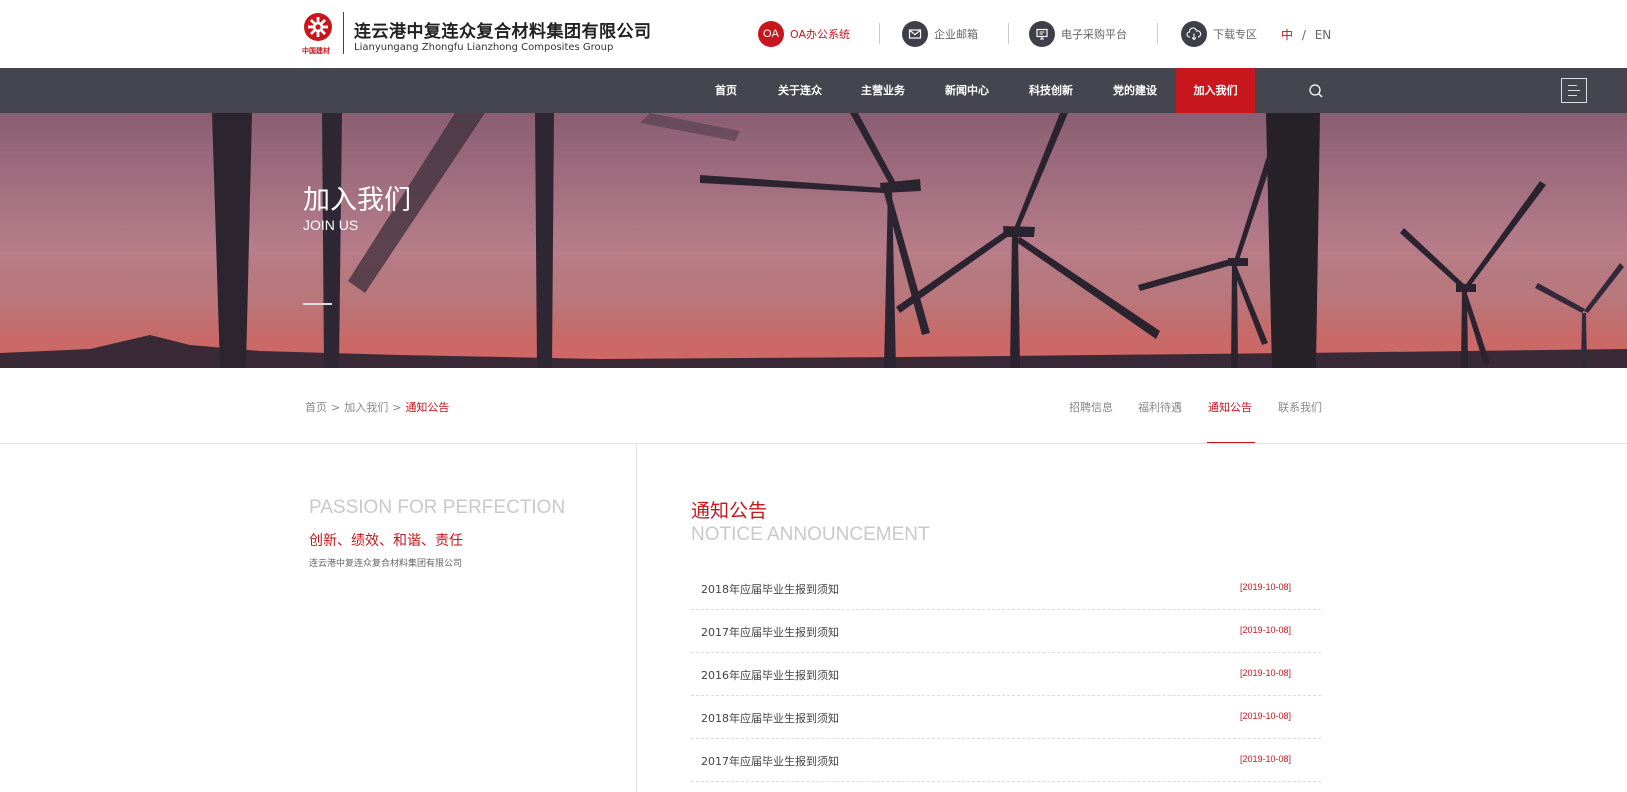 The image size is (1627, 792). What do you see at coordinates (729, 511) in the screenshot?
I see `section-title: 通知公告` at bounding box center [729, 511].